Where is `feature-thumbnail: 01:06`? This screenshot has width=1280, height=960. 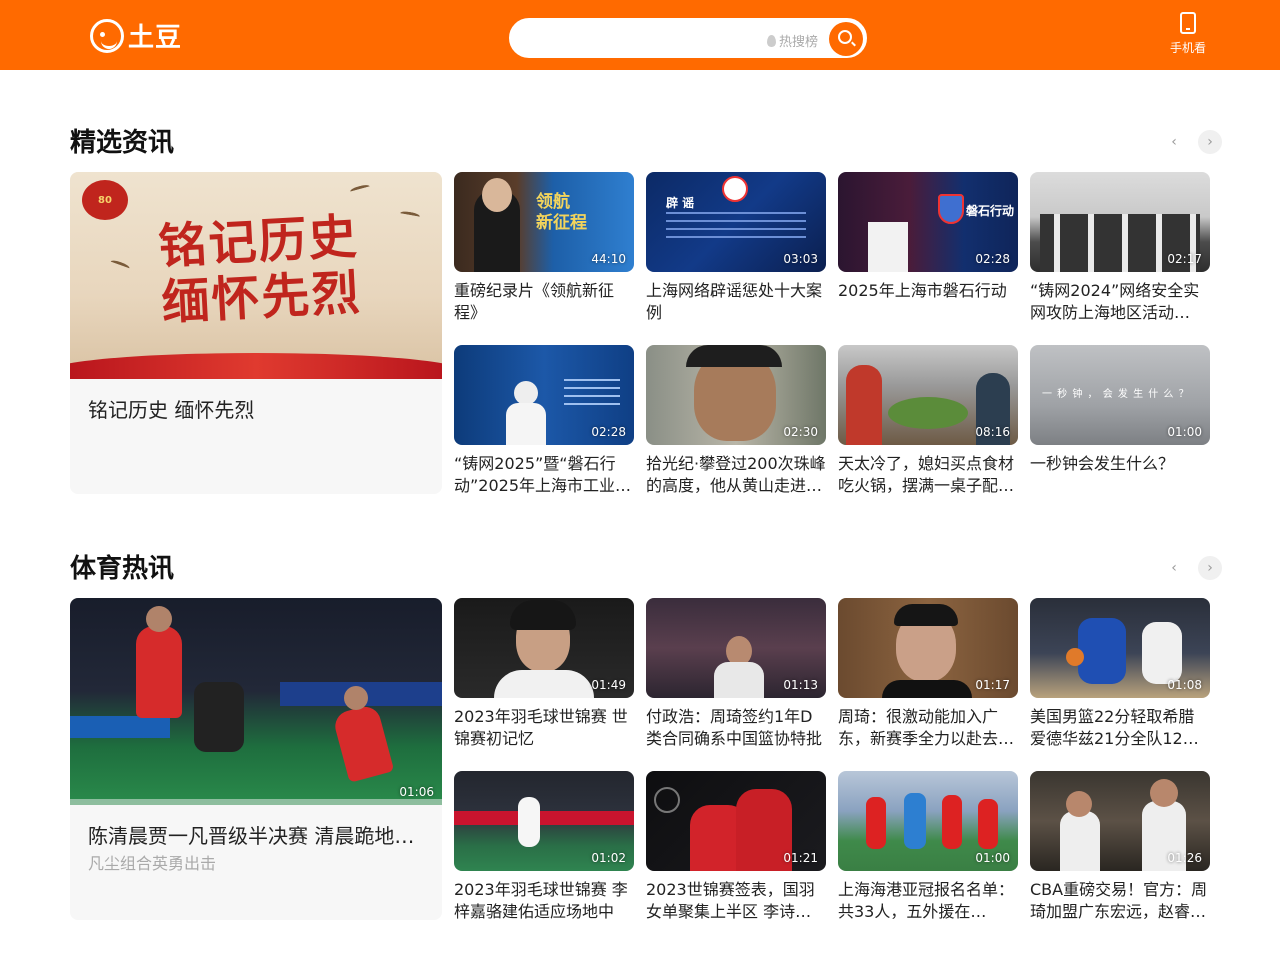 feature-thumbnail: 01:06 is located at coordinates (256, 701).